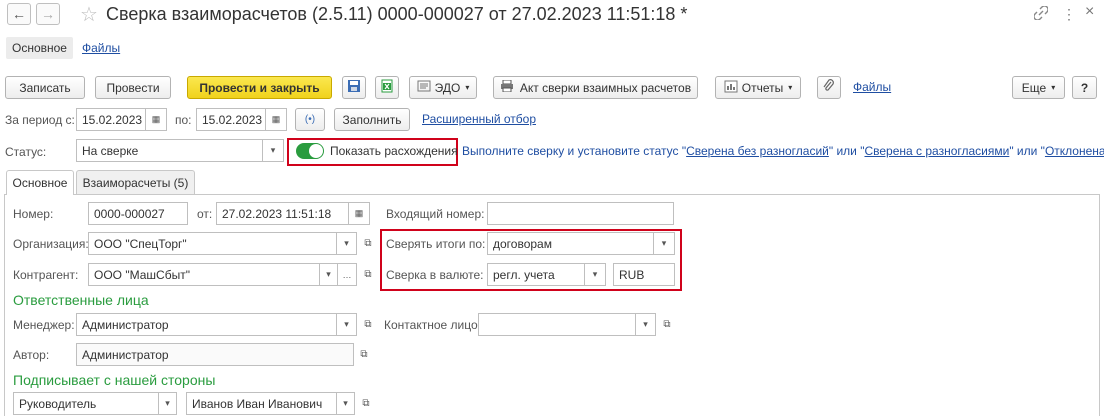  I want to click on reconcile-by-dropdown-button: ▾, so click(664, 243).